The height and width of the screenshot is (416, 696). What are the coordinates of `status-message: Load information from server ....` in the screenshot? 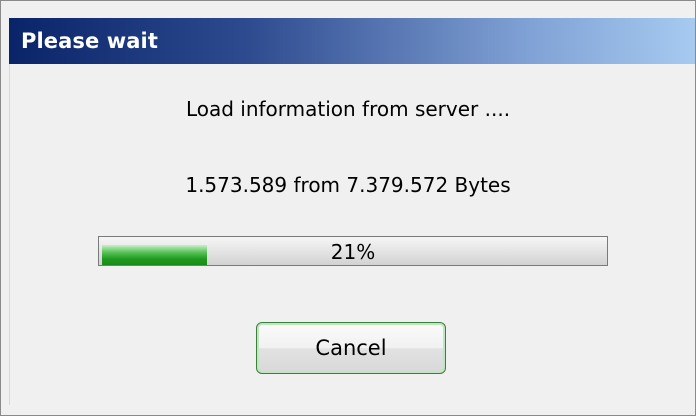 It's located at (348, 109).